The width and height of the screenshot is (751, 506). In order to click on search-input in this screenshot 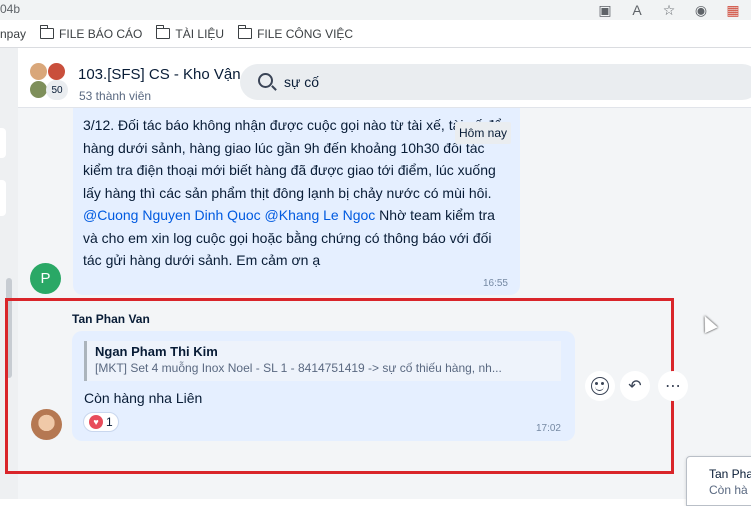, I will do `click(514, 82)`.